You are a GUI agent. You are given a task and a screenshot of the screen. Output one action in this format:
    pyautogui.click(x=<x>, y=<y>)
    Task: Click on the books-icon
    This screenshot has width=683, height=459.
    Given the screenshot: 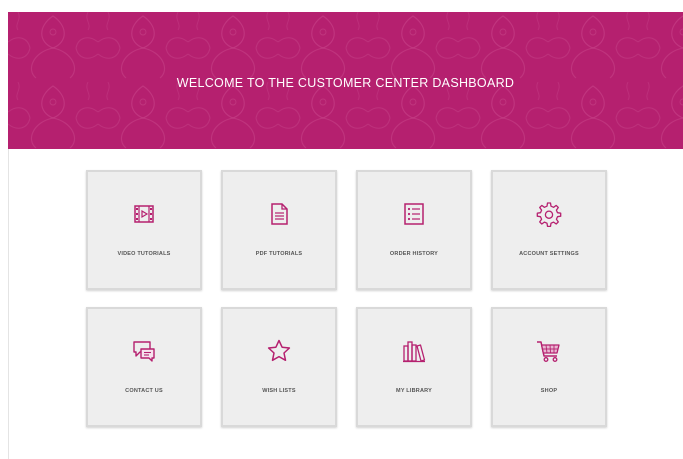 What is the action you would take?
    pyautogui.click(x=414, y=351)
    